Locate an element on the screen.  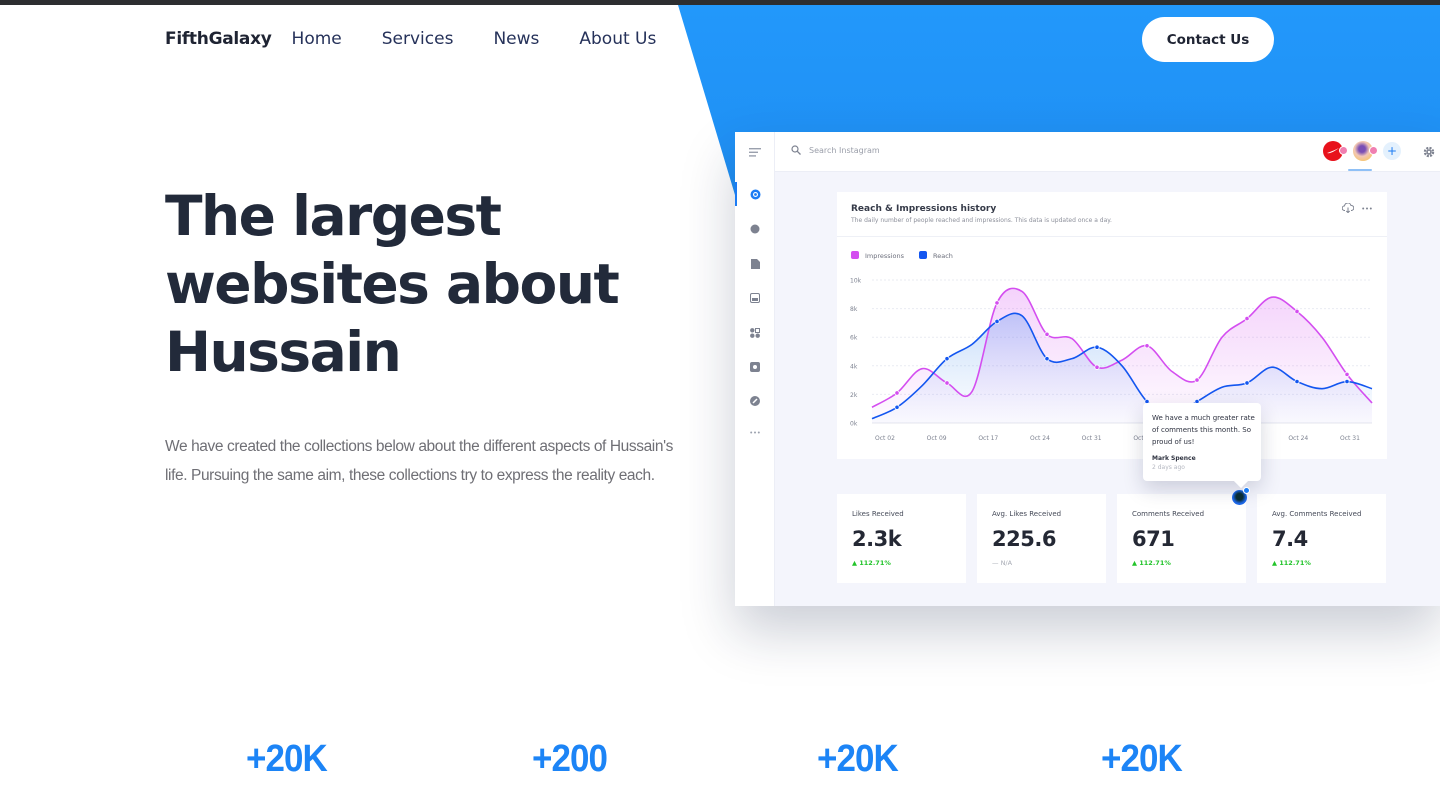
more-icon is located at coordinates (755, 432).